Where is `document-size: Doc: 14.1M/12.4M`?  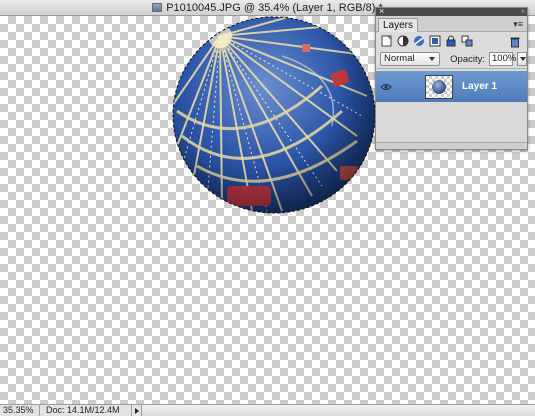 document-size: Doc: 14.1M/12.4M is located at coordinates (86, 410).